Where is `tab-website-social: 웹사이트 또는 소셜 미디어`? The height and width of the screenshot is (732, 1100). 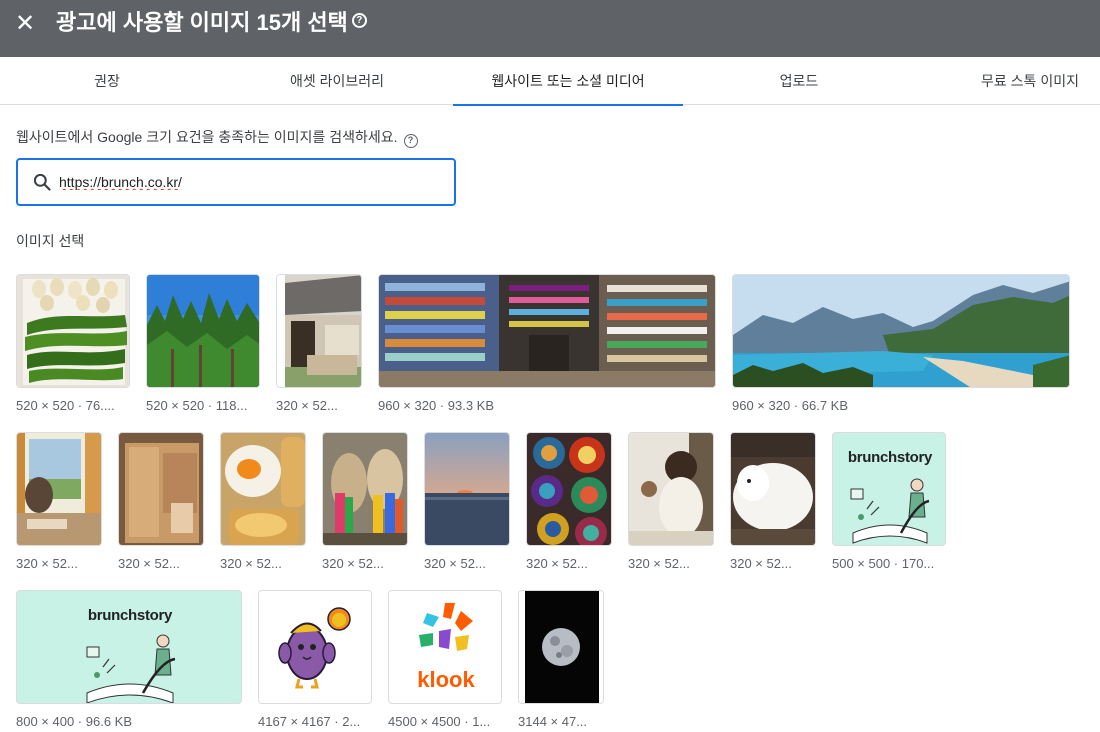 tab-website-social: 웹사이트 또는 소셜 미디어 is located at coordinates (568, 81).